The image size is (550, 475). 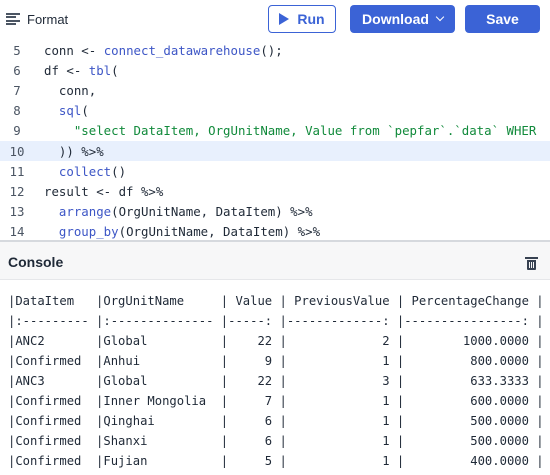 I want to click on save-label: Save, so click(x=502, y=19).